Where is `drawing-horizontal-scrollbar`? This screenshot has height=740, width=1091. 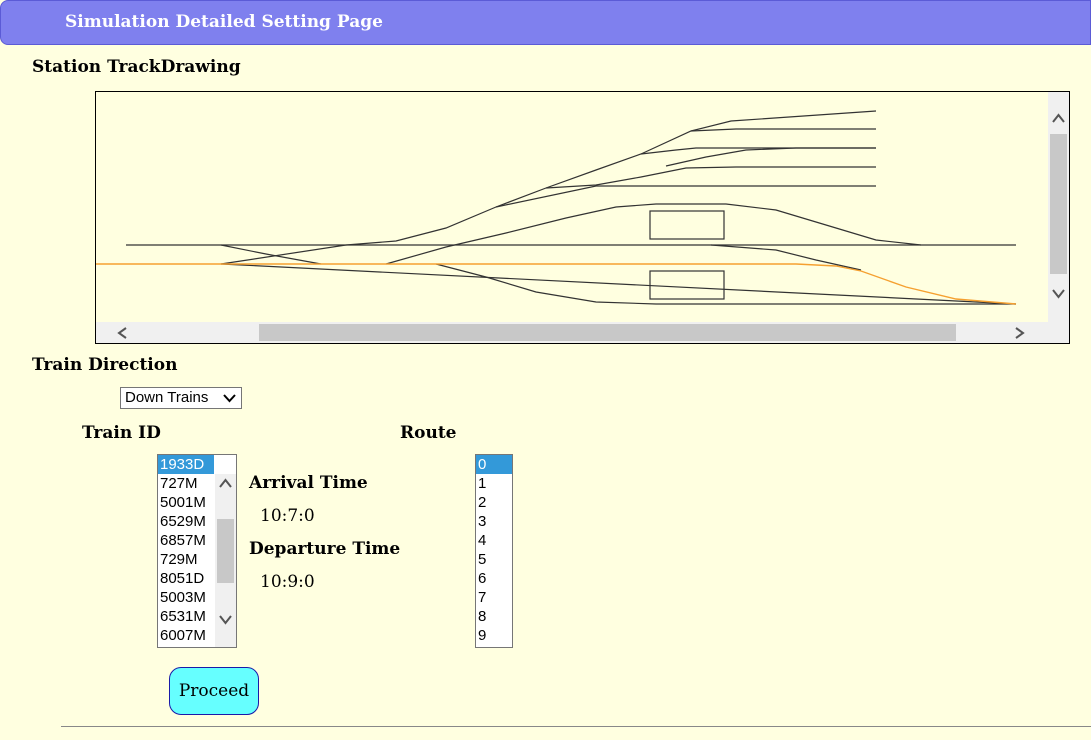 drawing-horizontal-scrollbar is located at coordinates (572, 332).